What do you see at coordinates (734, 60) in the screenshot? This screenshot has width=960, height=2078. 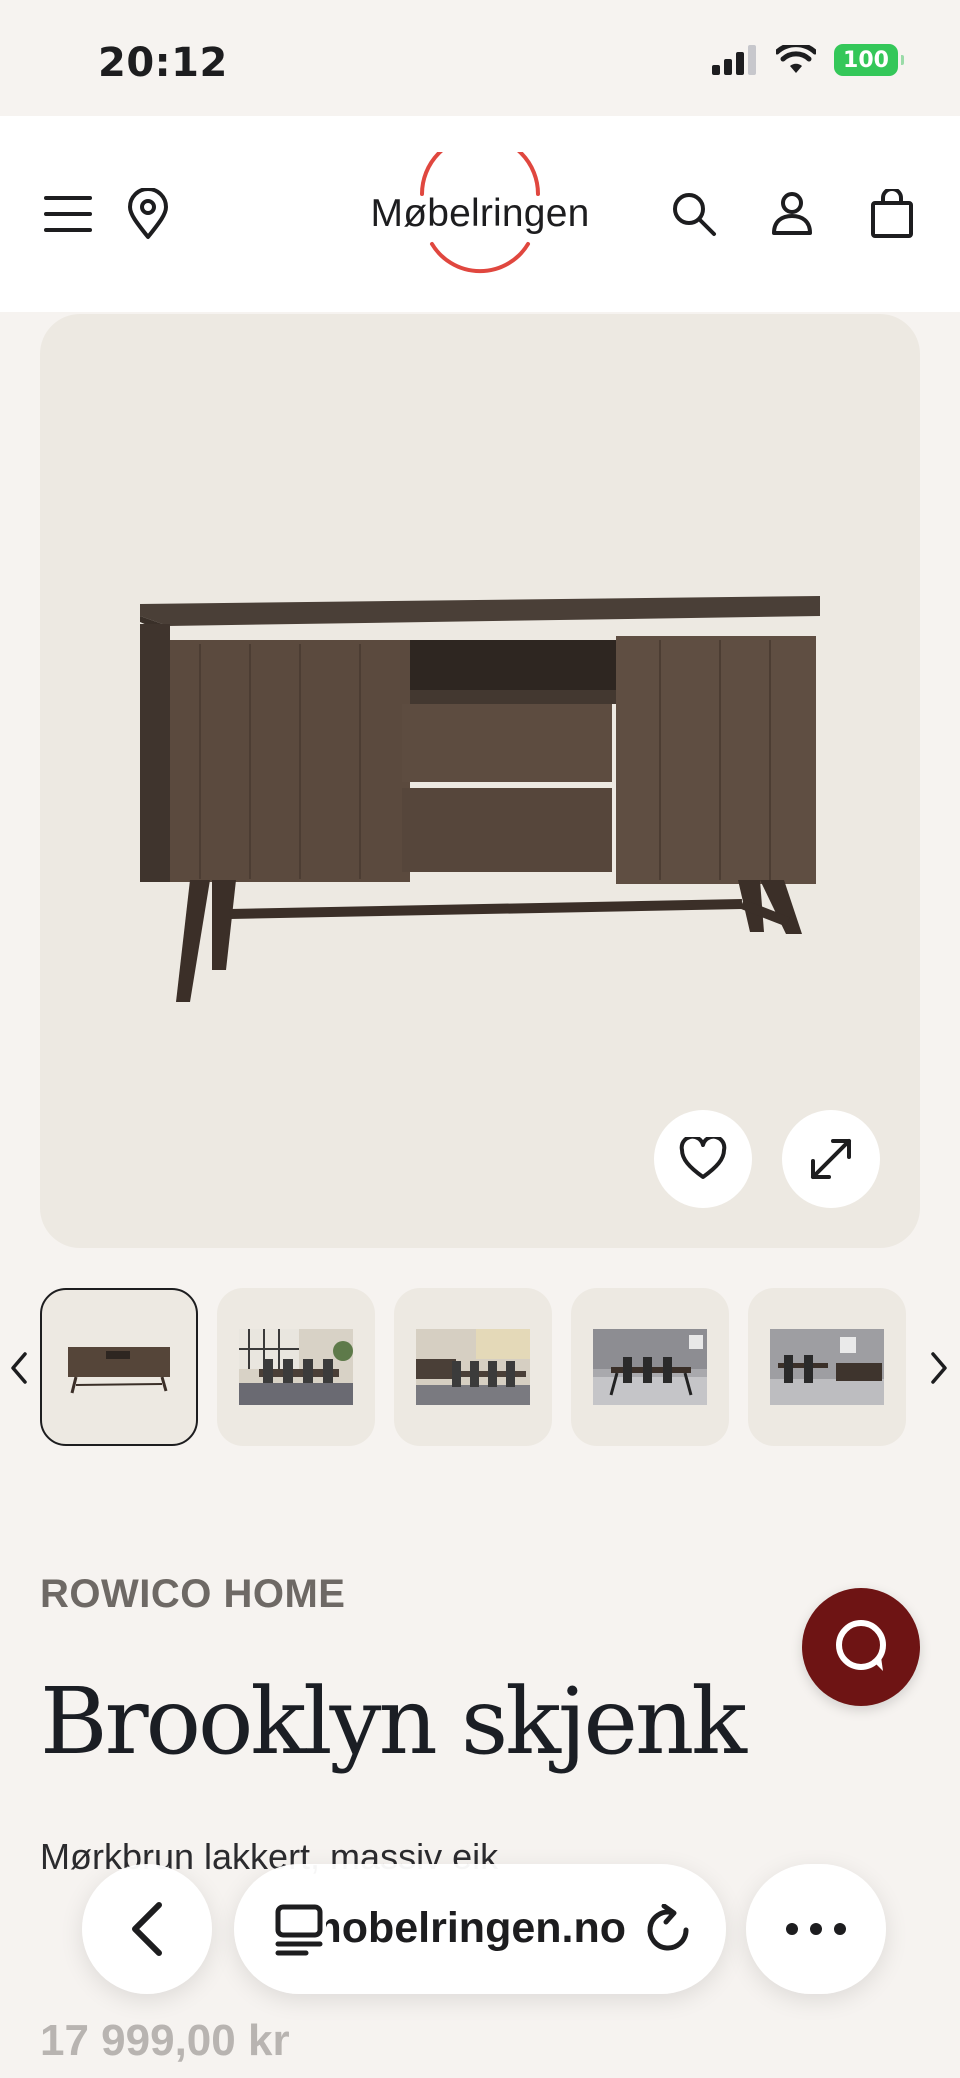 I see `signal-icon` at bounding box center [734, 60].